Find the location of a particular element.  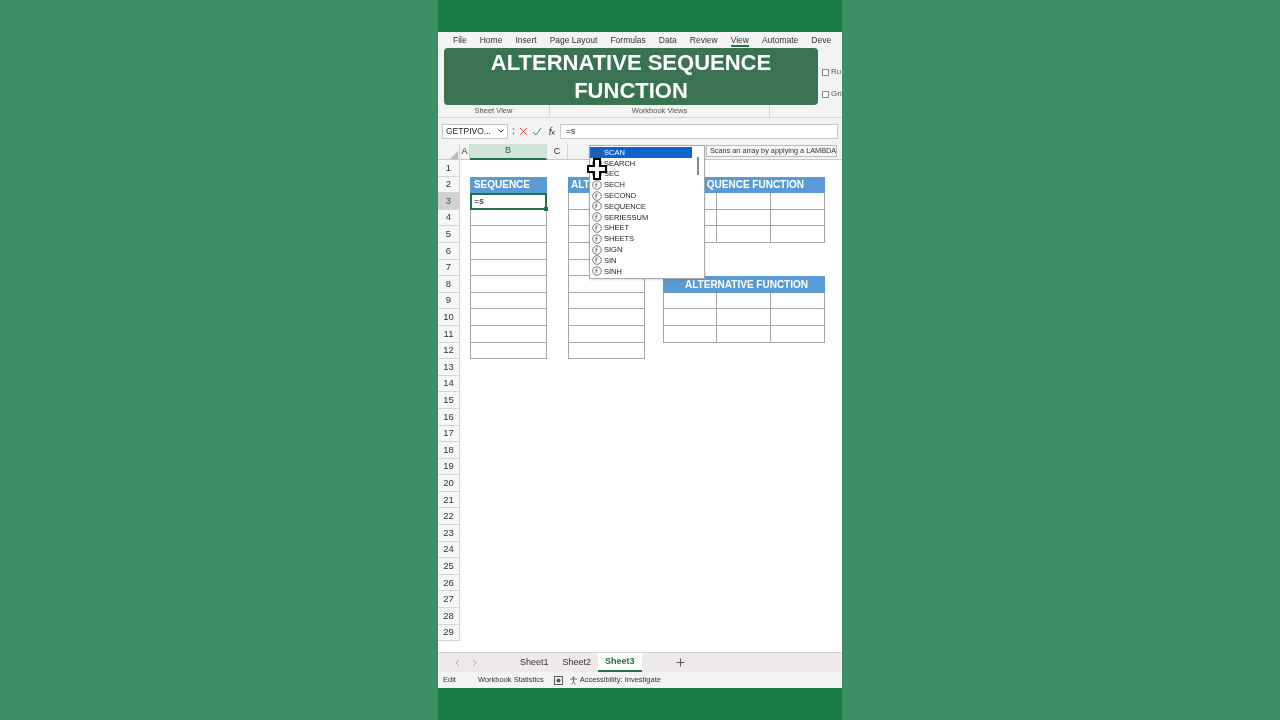

row-header: 13 is located at coordinates (449, 367).